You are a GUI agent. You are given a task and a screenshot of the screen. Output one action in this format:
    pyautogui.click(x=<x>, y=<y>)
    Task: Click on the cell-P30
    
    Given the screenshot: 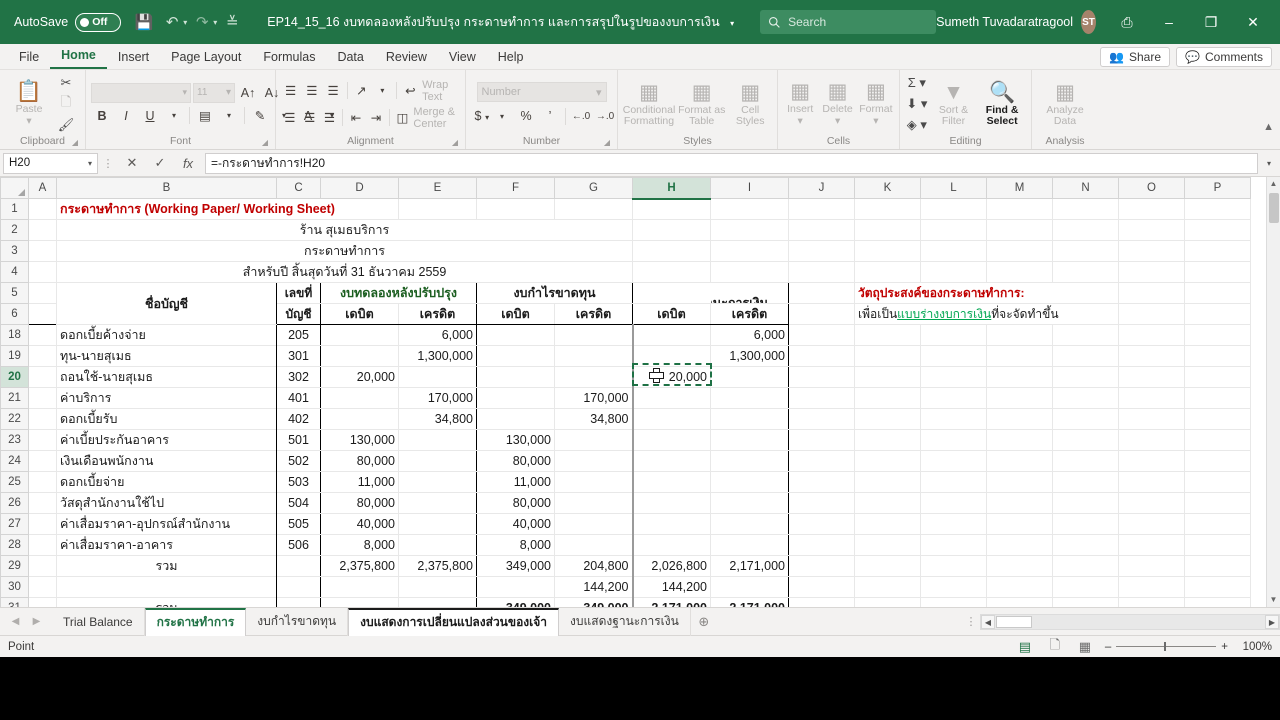 What is the action you would take?
    pyautogui.click(x=1217, y=587)
    